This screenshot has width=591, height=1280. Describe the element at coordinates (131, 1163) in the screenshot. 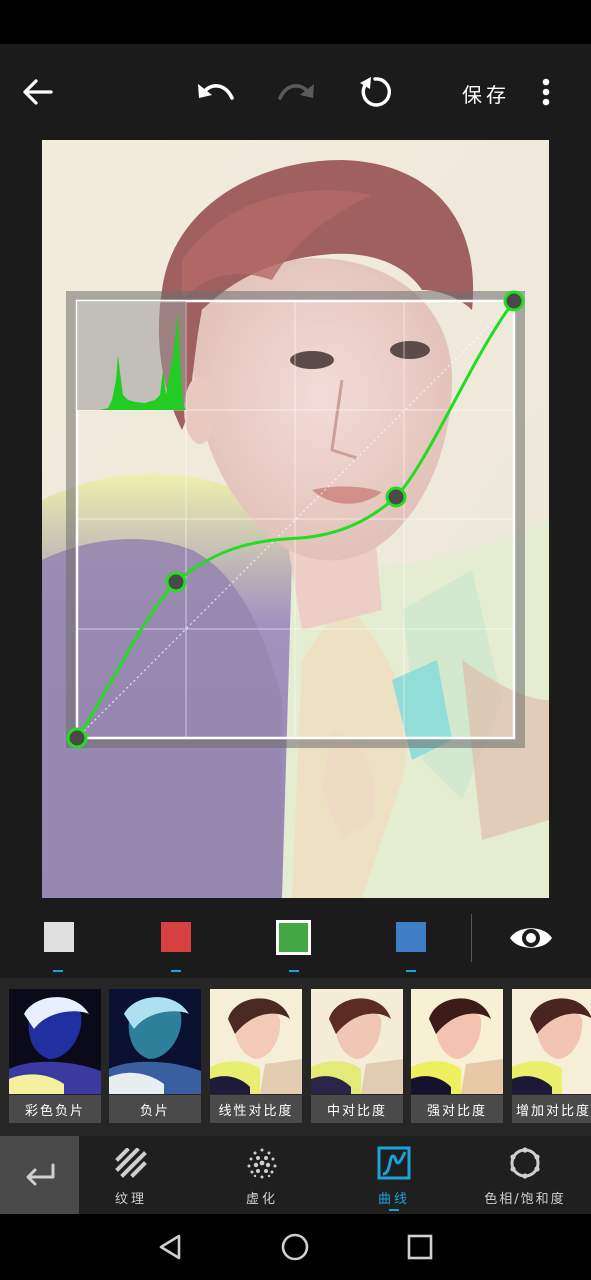

I see `texture-stripes-icon` at that location.